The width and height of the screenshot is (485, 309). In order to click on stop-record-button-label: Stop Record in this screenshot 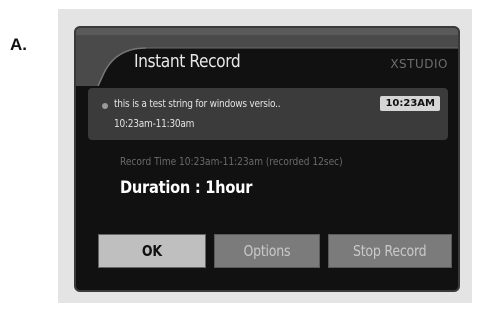, I will do `click(390, 251)`.